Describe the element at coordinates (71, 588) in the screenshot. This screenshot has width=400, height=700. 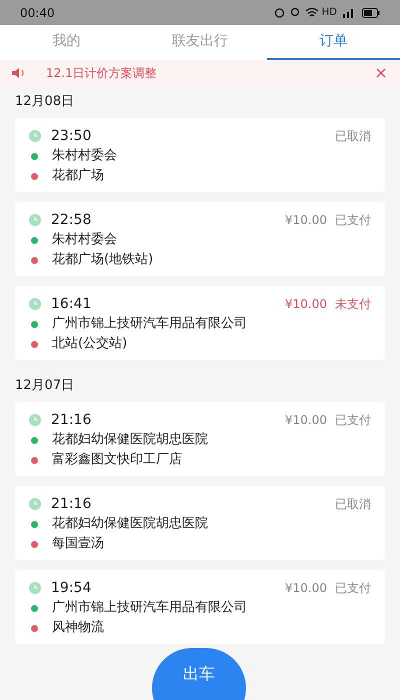
I see `order-time: 19:54` at that location.